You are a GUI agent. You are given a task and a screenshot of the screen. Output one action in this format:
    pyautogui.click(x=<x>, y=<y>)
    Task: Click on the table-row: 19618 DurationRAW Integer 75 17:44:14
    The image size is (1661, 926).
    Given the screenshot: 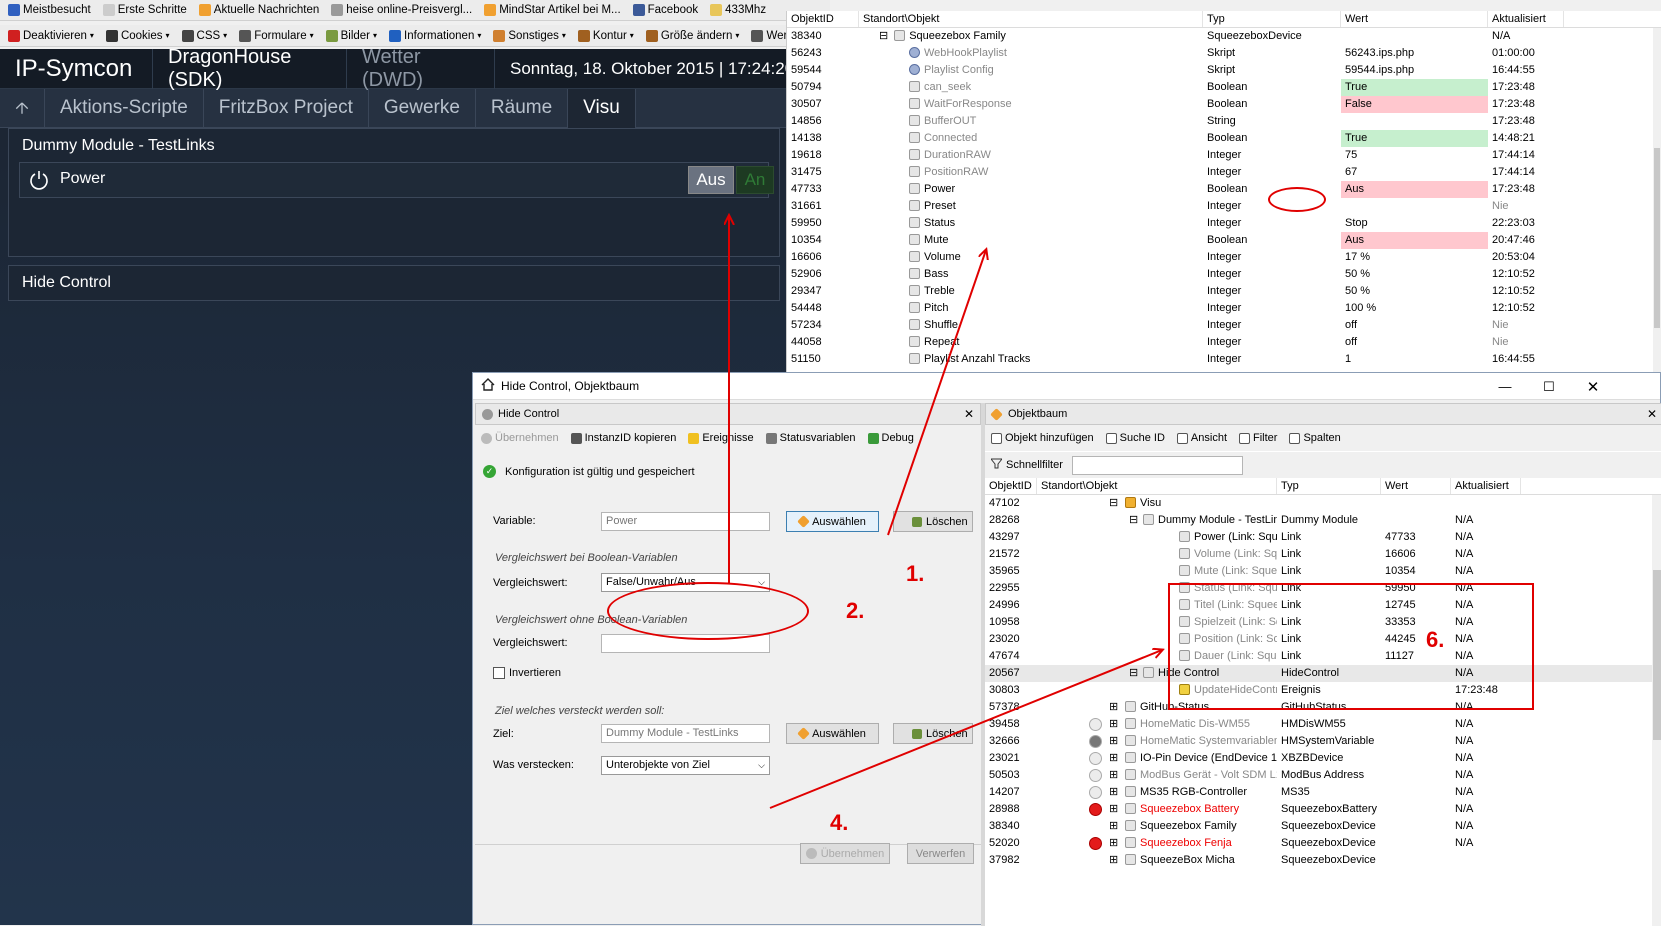 What is the action you would take?
    pyautogui.click(x=1224, y=155)
    